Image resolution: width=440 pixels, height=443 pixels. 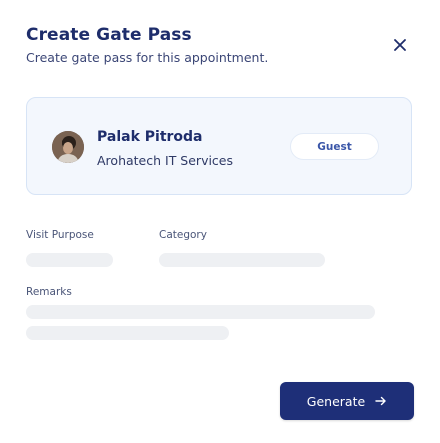 I want to click on generate-label: Generate, so click(x=336, y=401).